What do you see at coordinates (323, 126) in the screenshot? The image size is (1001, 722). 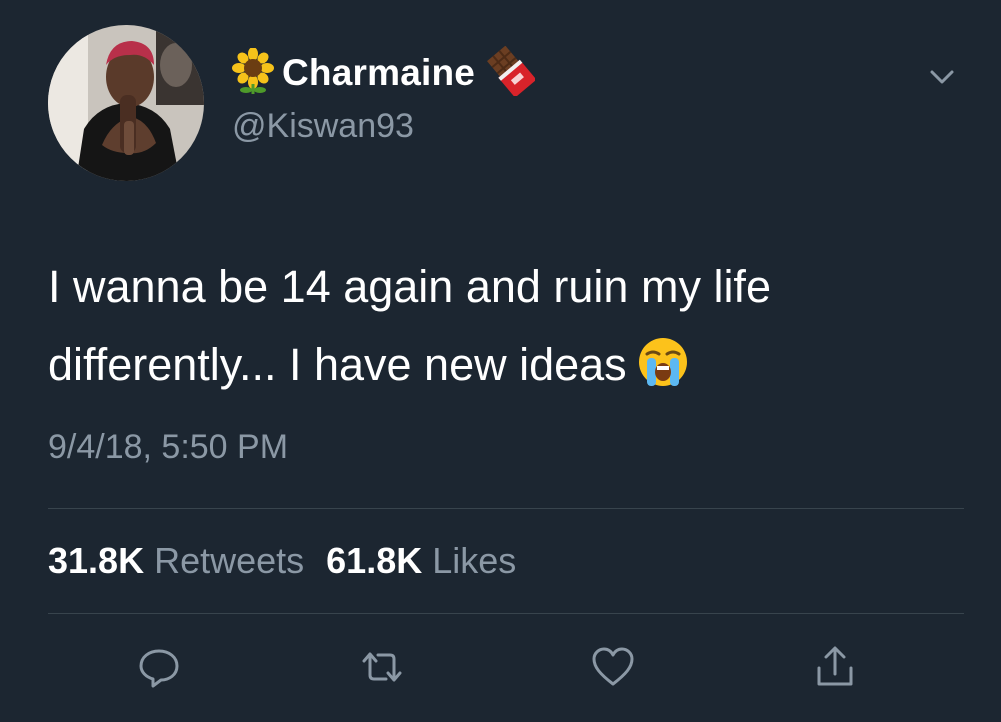 I see `user-handle: @Kiswan93` at bounding box center [323, 126].